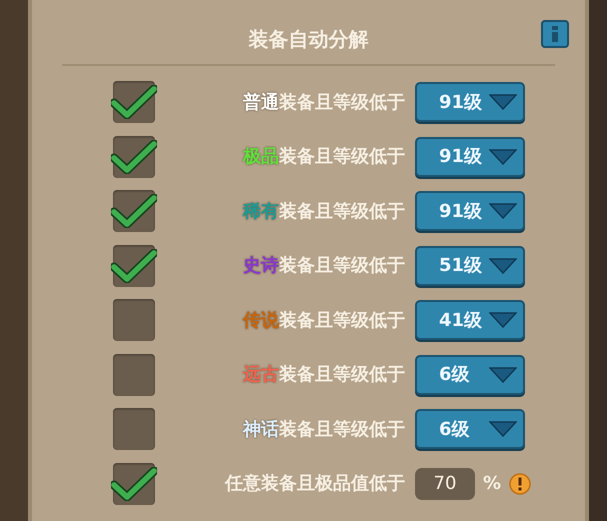 The height and width of the screenshot is (521, 607). I want to click on rule-label: 普通装备且等级低于, so click(324, 102).